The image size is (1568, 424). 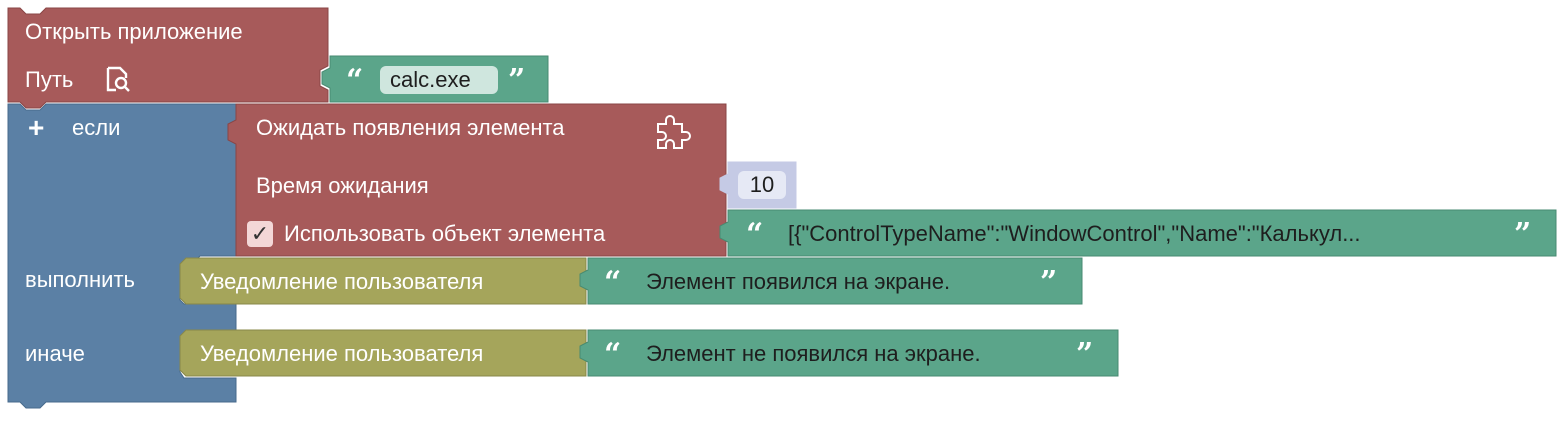 What do you see at coordinates (833, 282) in the screenshot?
I see `notify-do-message-input: Элемент появился на экране.` at bounding box center [833, 282].